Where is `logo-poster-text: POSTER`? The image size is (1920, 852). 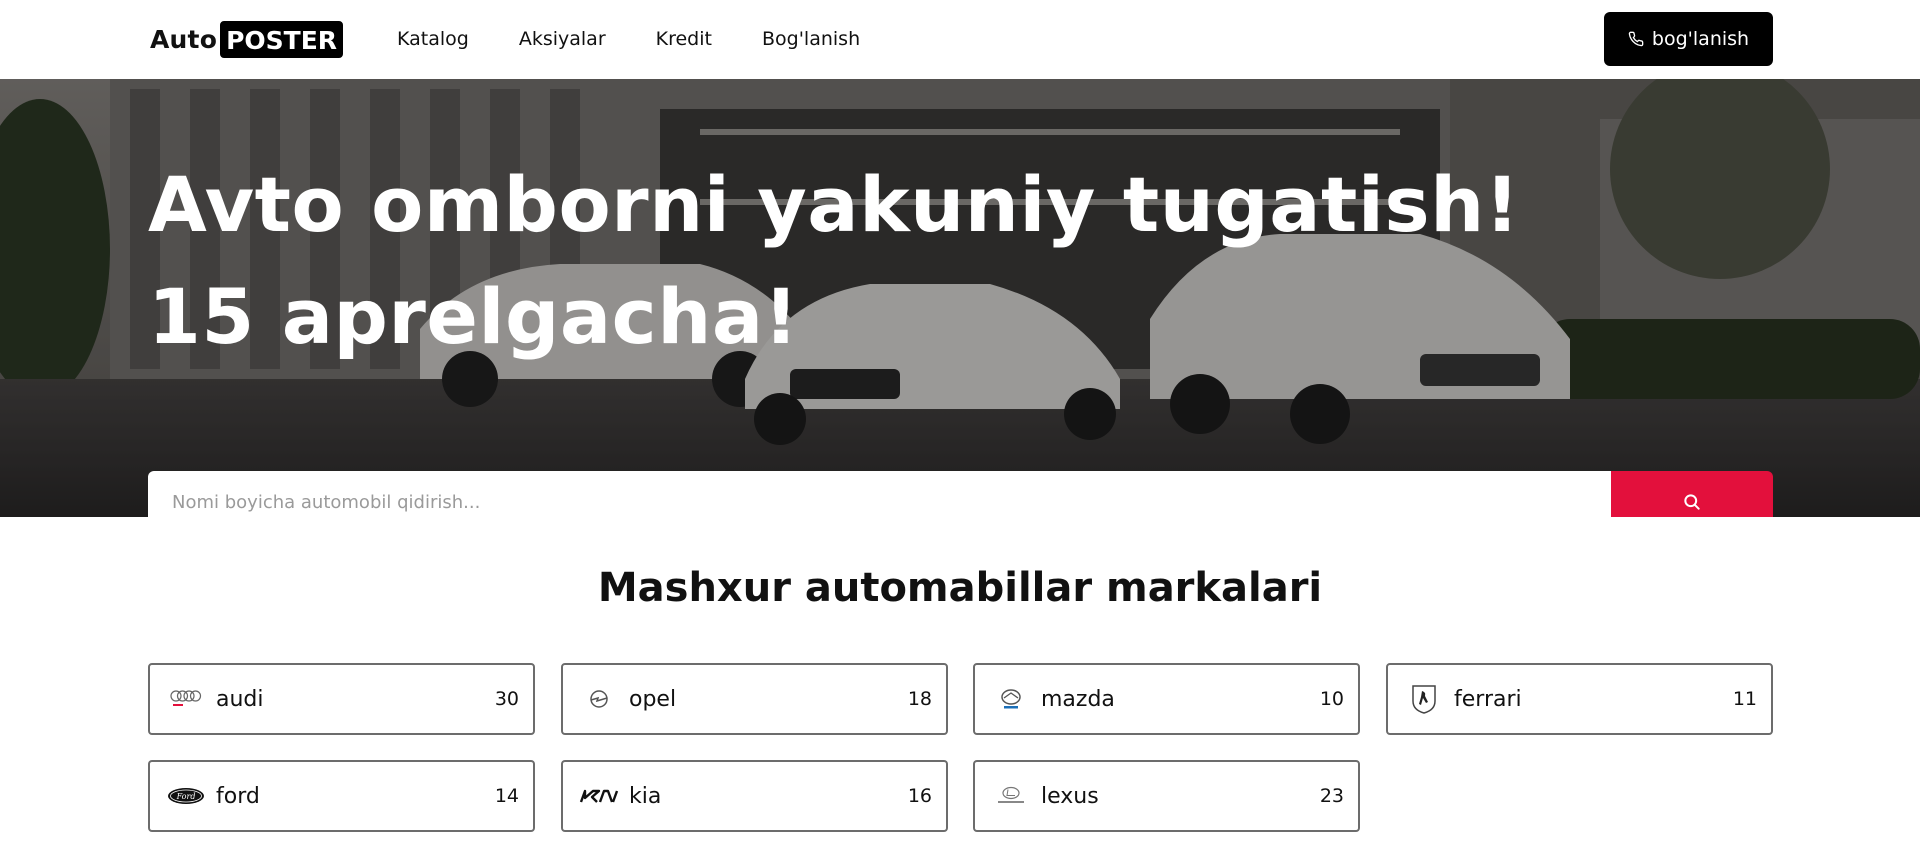
logo-poster-text: POSTER is located at coordinates (282, 39).